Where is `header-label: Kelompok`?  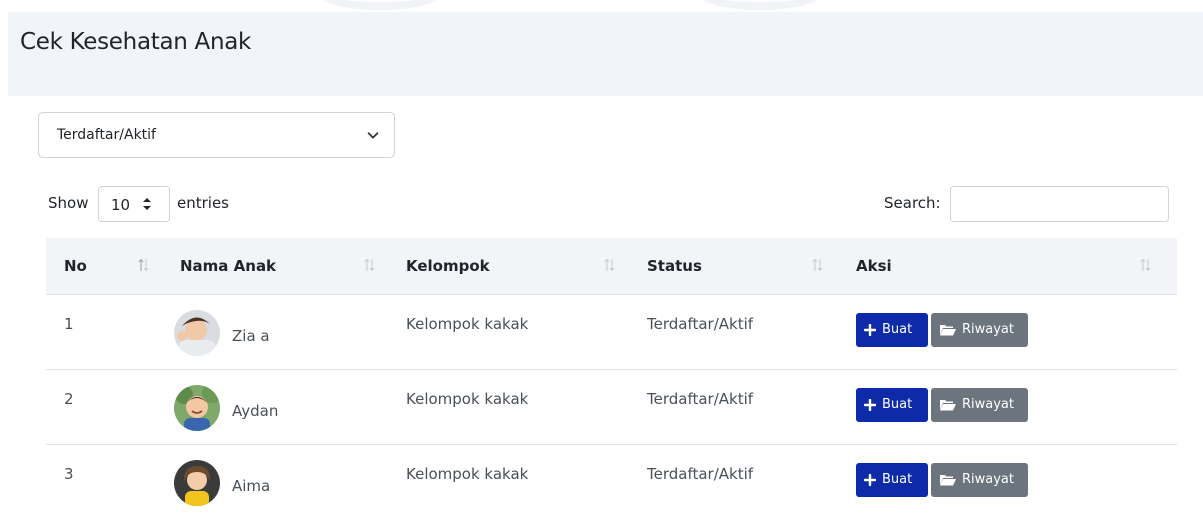
header-label: Kelompok is located at coordinates (448, 265).